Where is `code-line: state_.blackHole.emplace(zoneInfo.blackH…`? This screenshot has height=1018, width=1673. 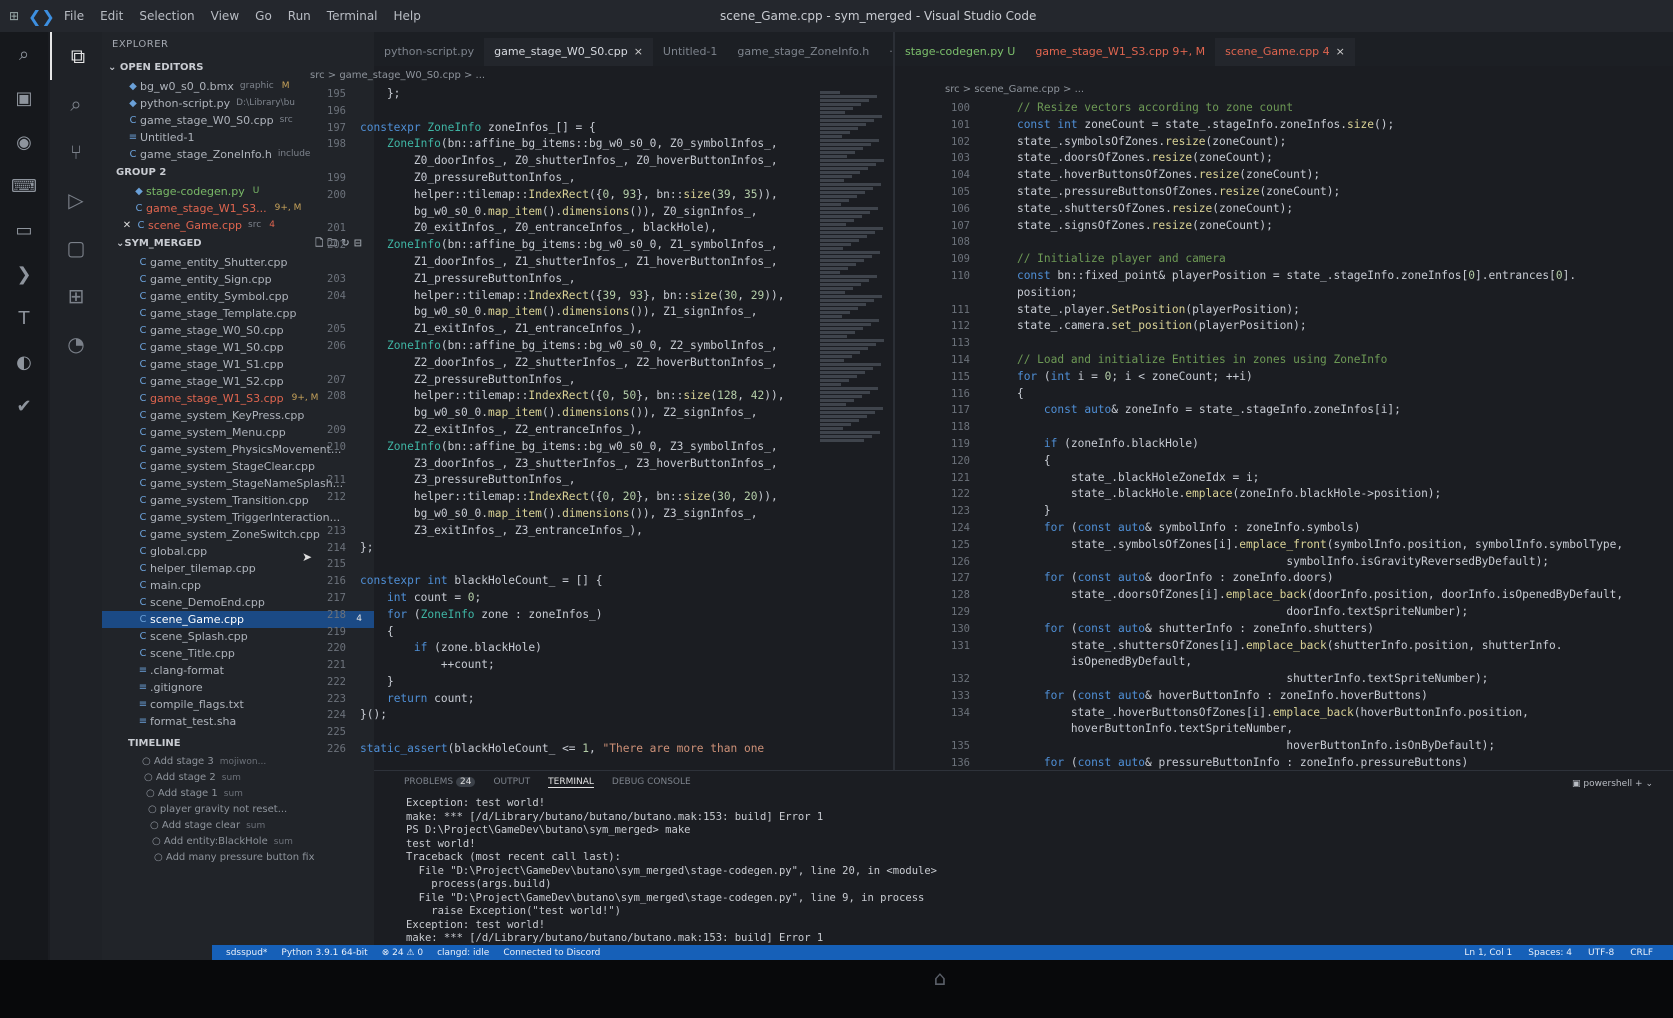
code-line: state_.blackHole.emplace(zoneInfo.blackH… is located at coordinates (1331, 494).